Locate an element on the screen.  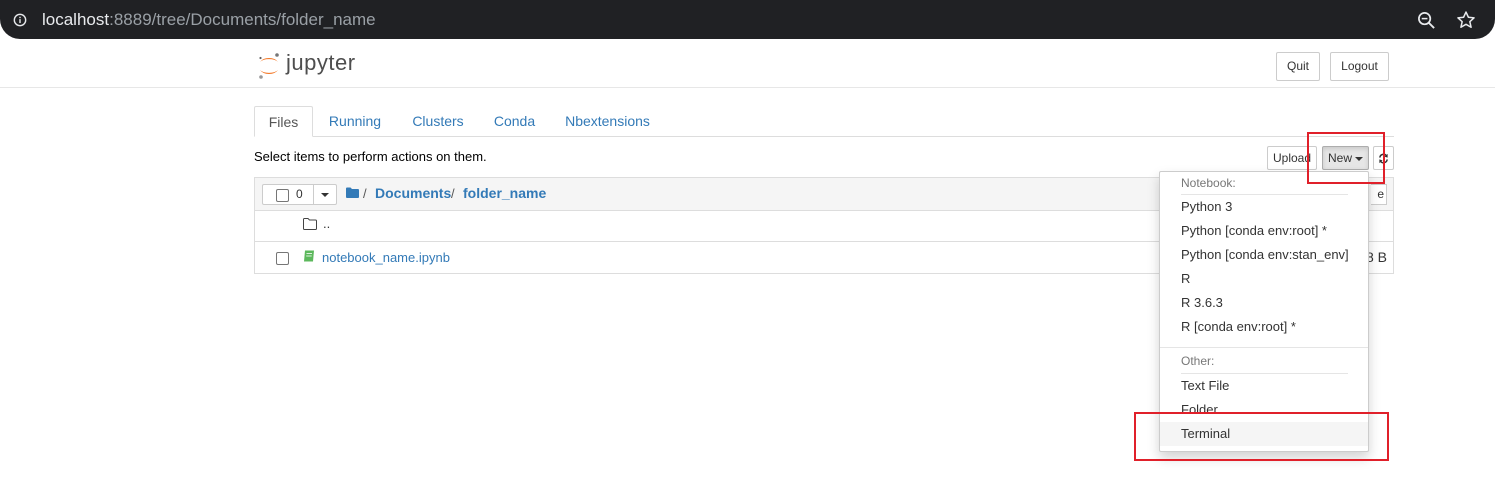
jupyter-logo-text: jupyter is located at coordinates (321, 63).